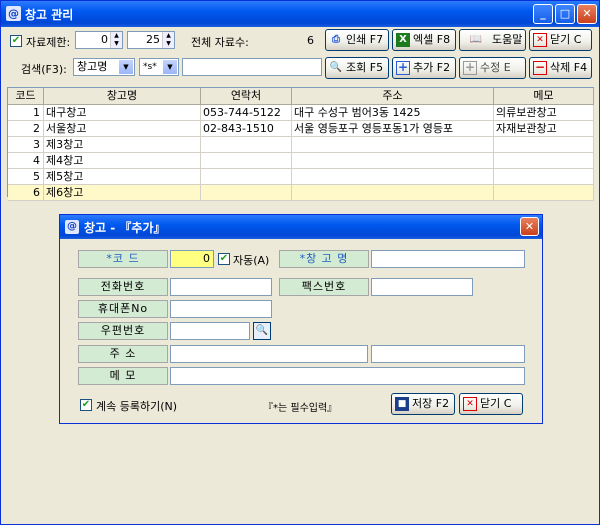 The height and width of the screenshot is (525, 600). What do you see at coordinates (220, 42) in the screenshot?
I see `total-label: 전체 자료수:` at bounding box center [220, 42].